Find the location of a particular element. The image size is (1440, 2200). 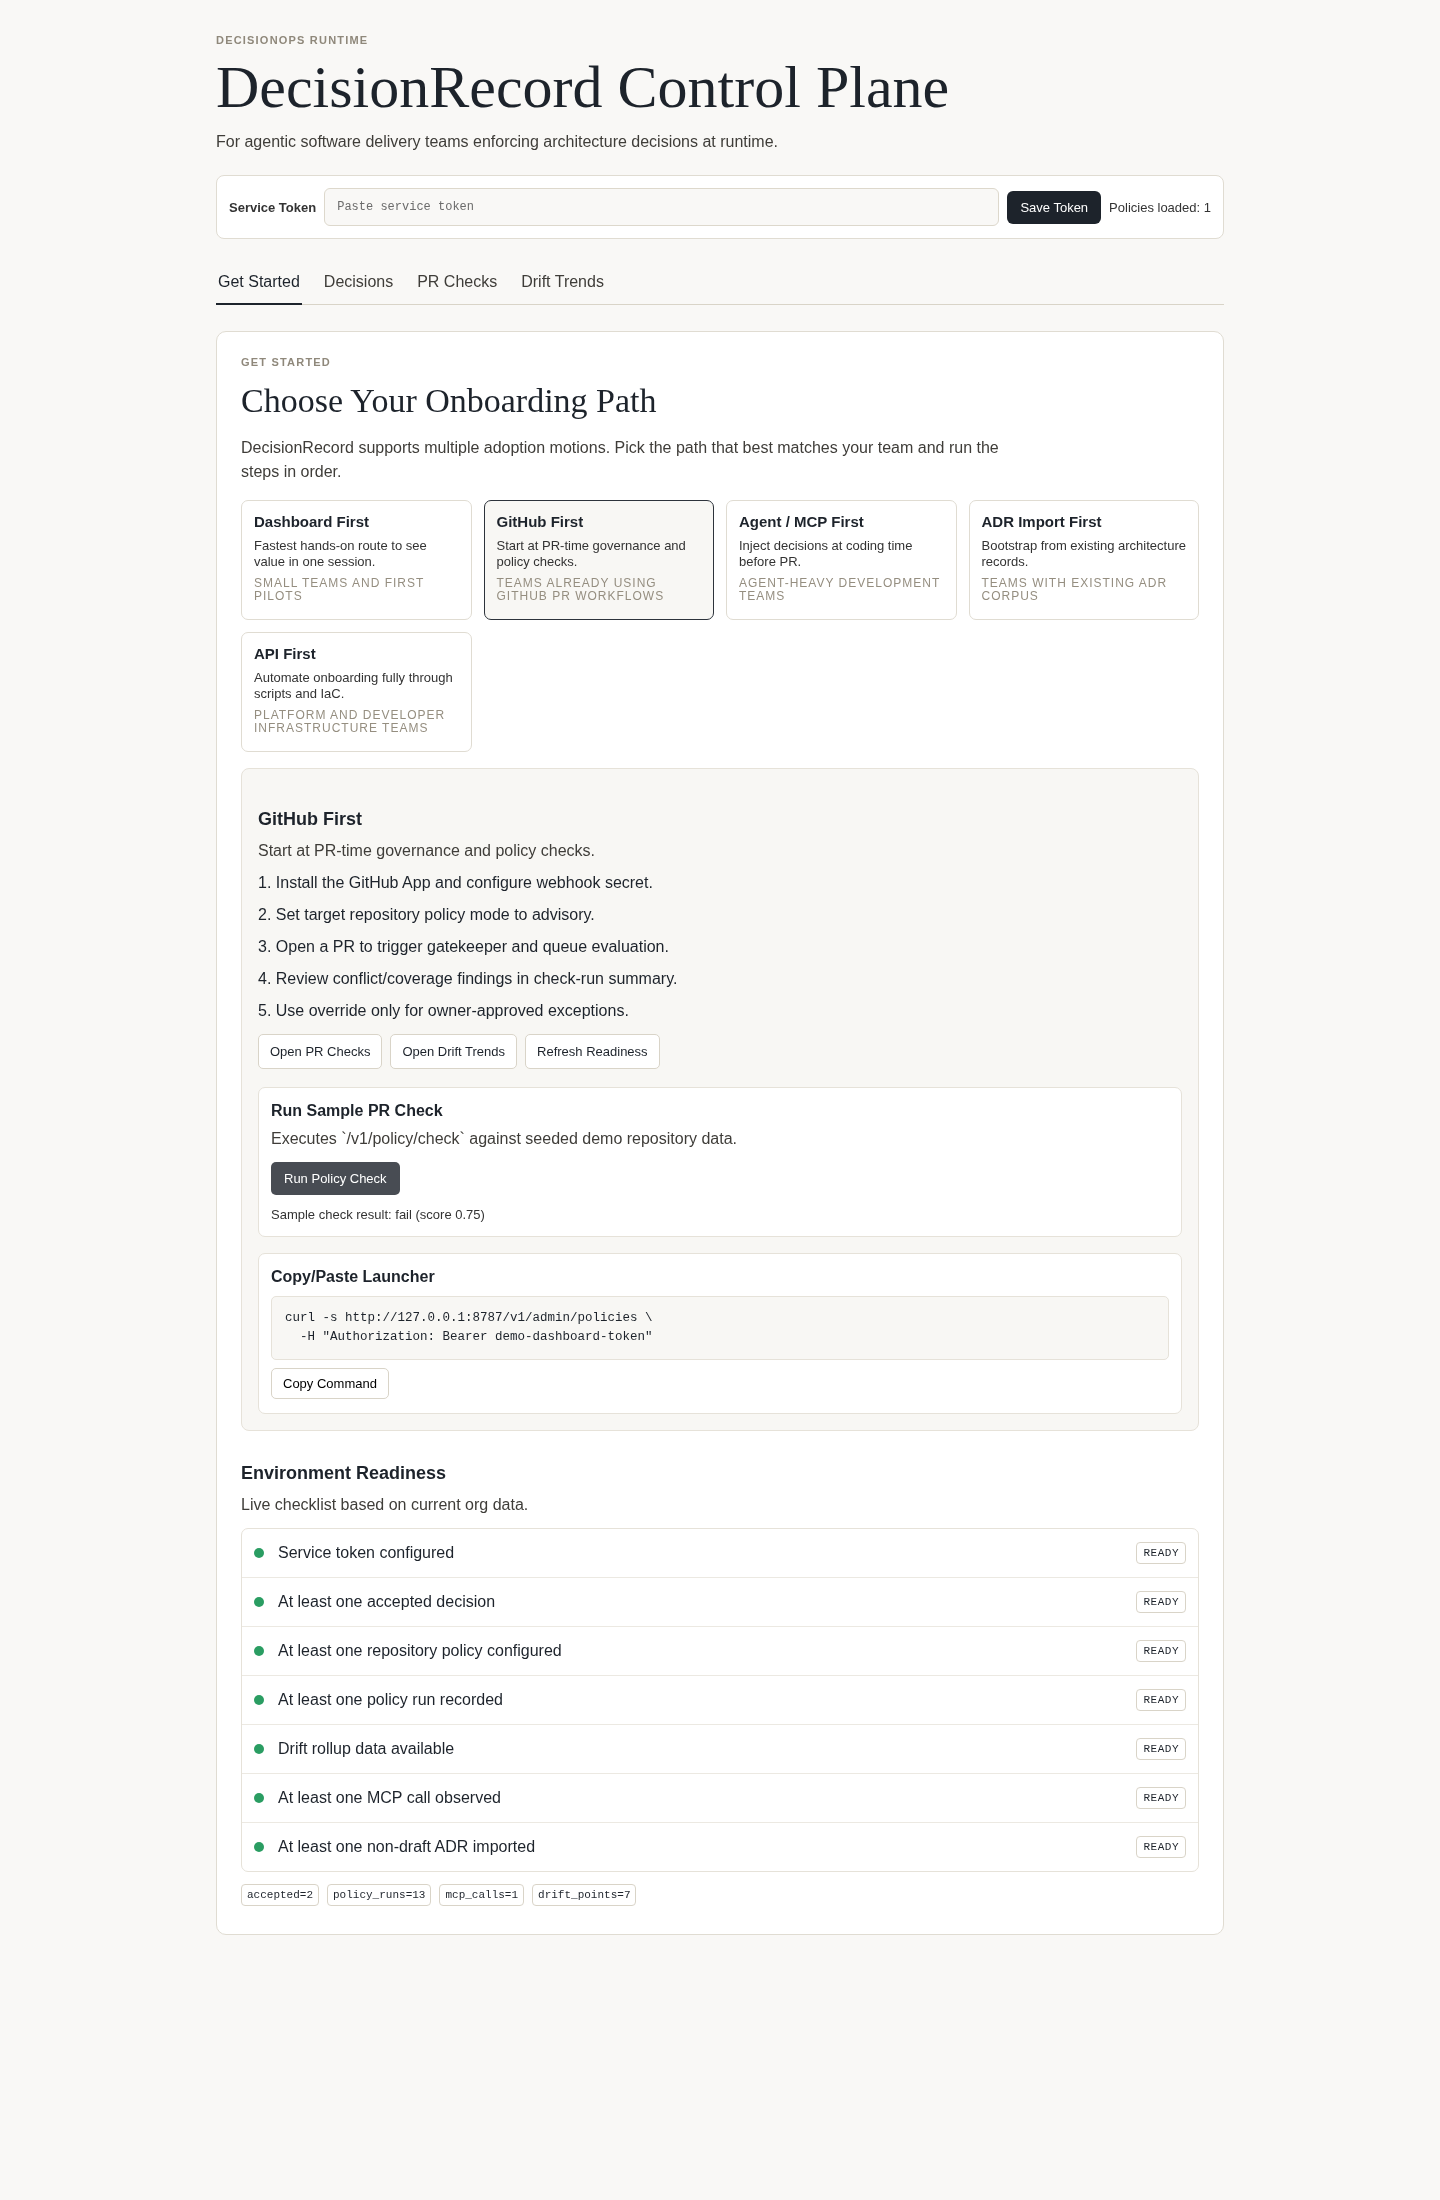

action-button: Open PR Checks is located at coordinates (320, 1051).